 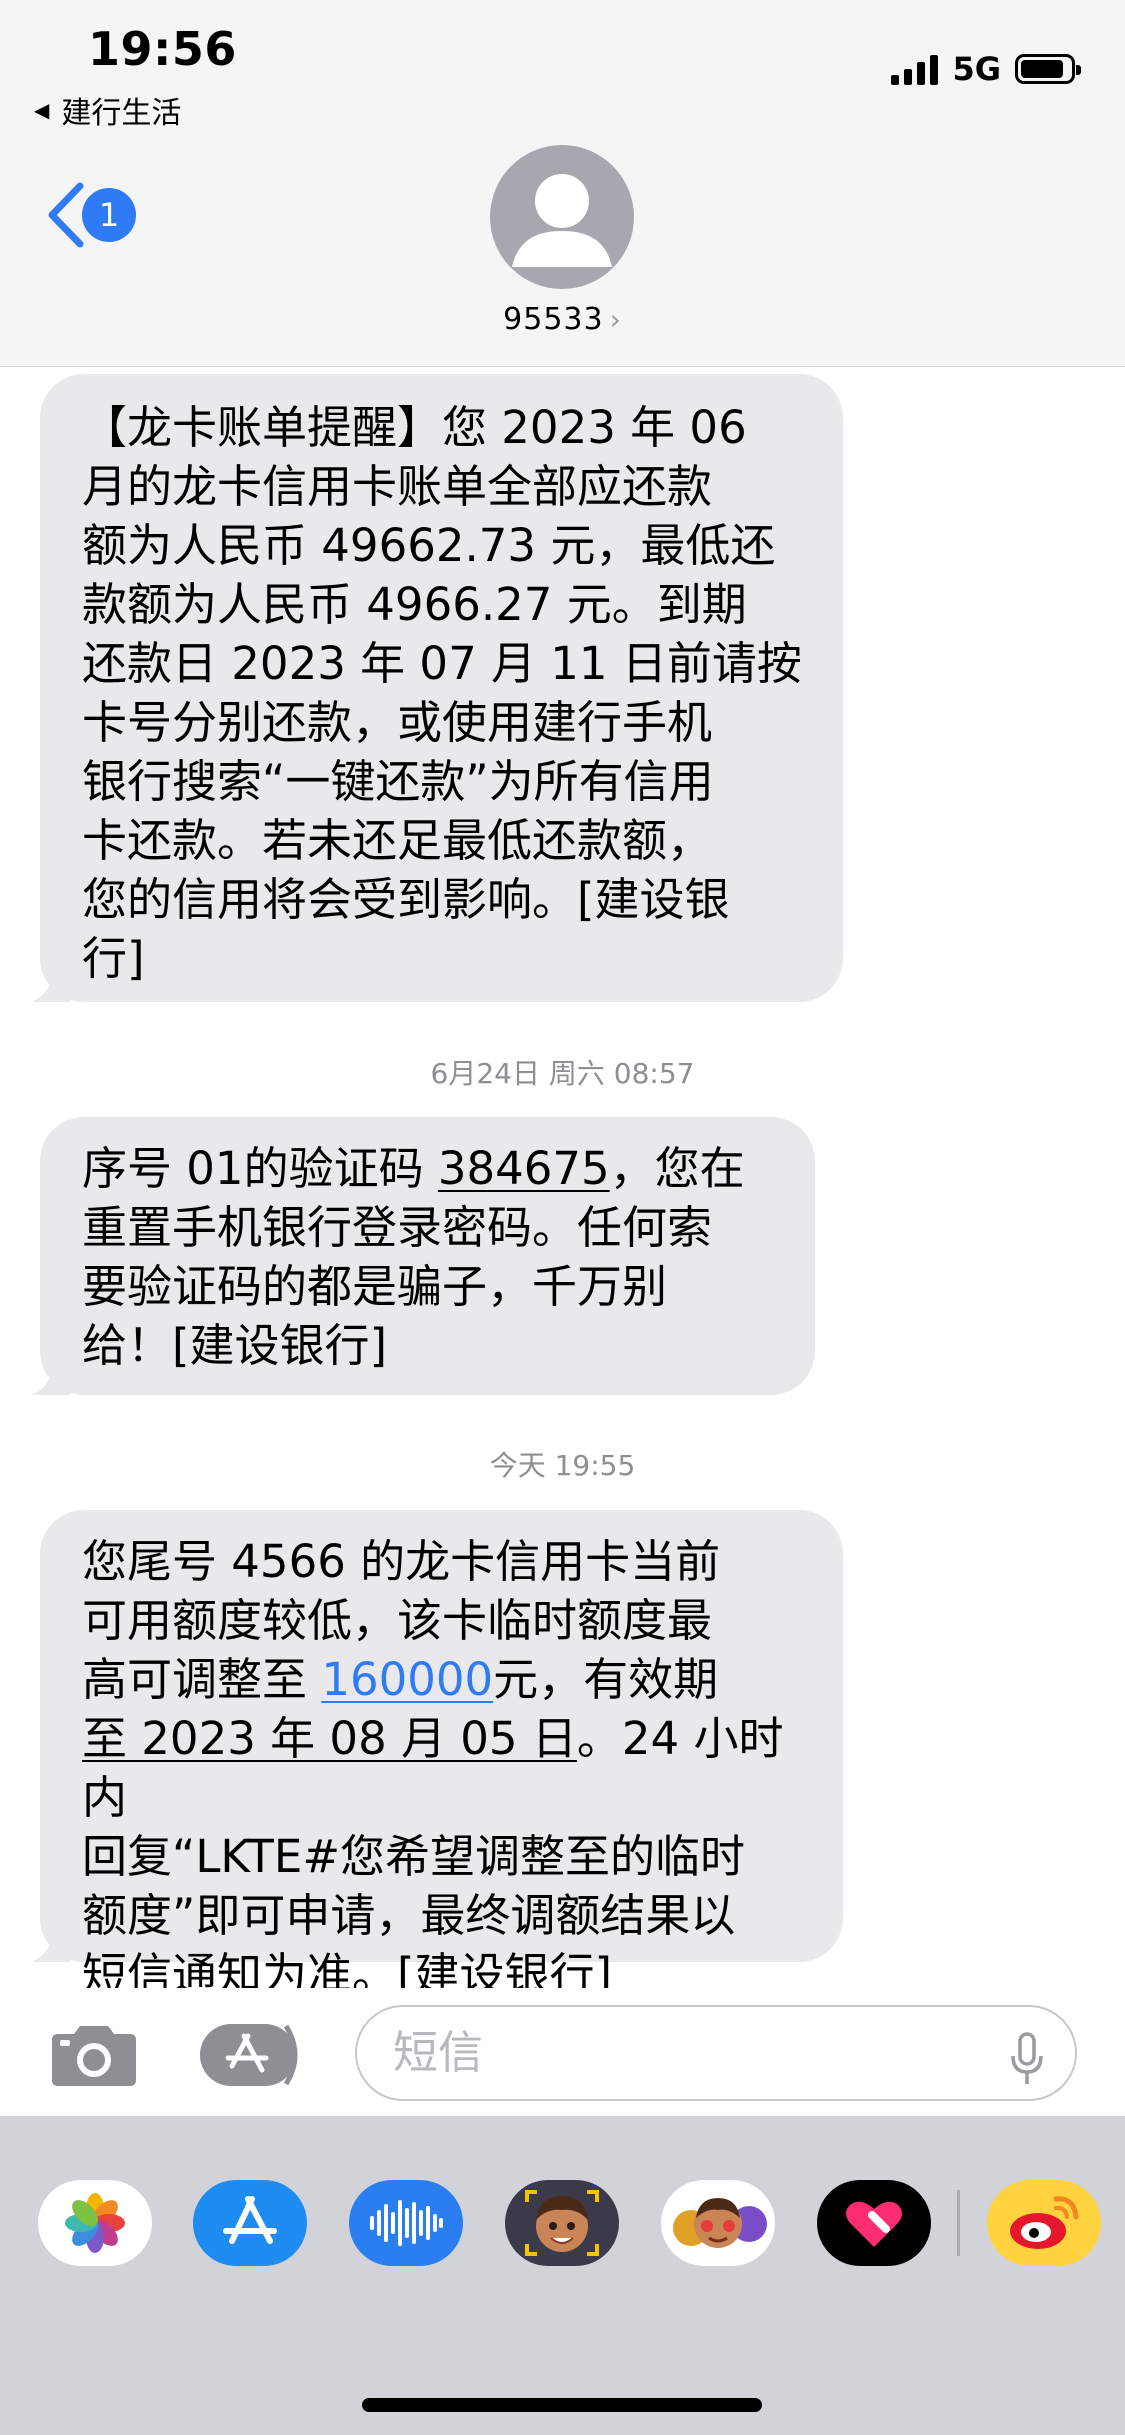 What do you see at coordinates (915, 69) in the screenshot?
I see `cellular-signal-icon` at bounding box center [915, 69].